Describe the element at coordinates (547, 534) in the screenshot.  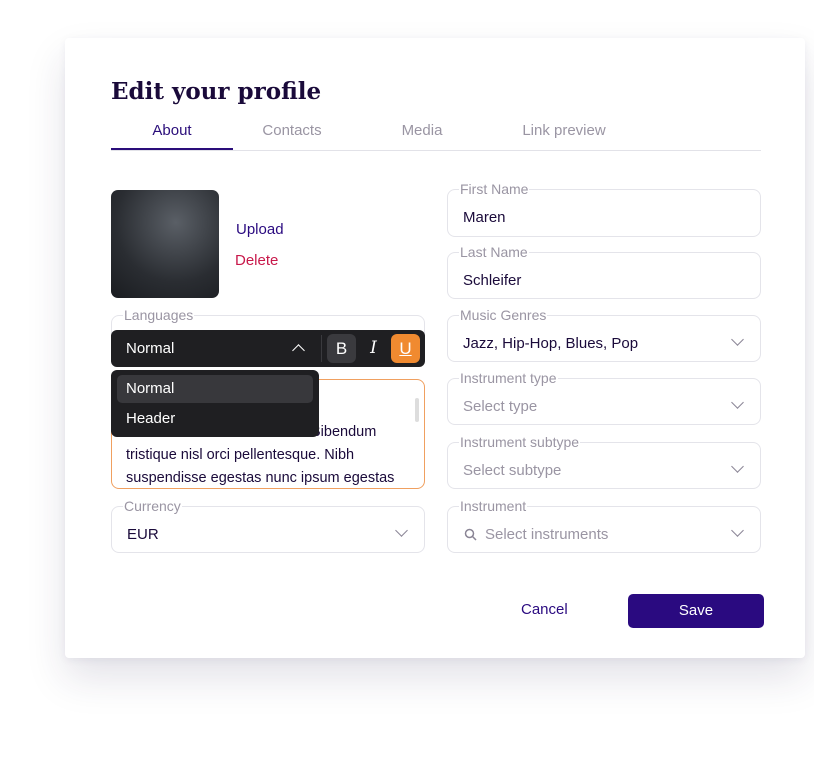
I see `field-placeholder: Select instruments` at that location.